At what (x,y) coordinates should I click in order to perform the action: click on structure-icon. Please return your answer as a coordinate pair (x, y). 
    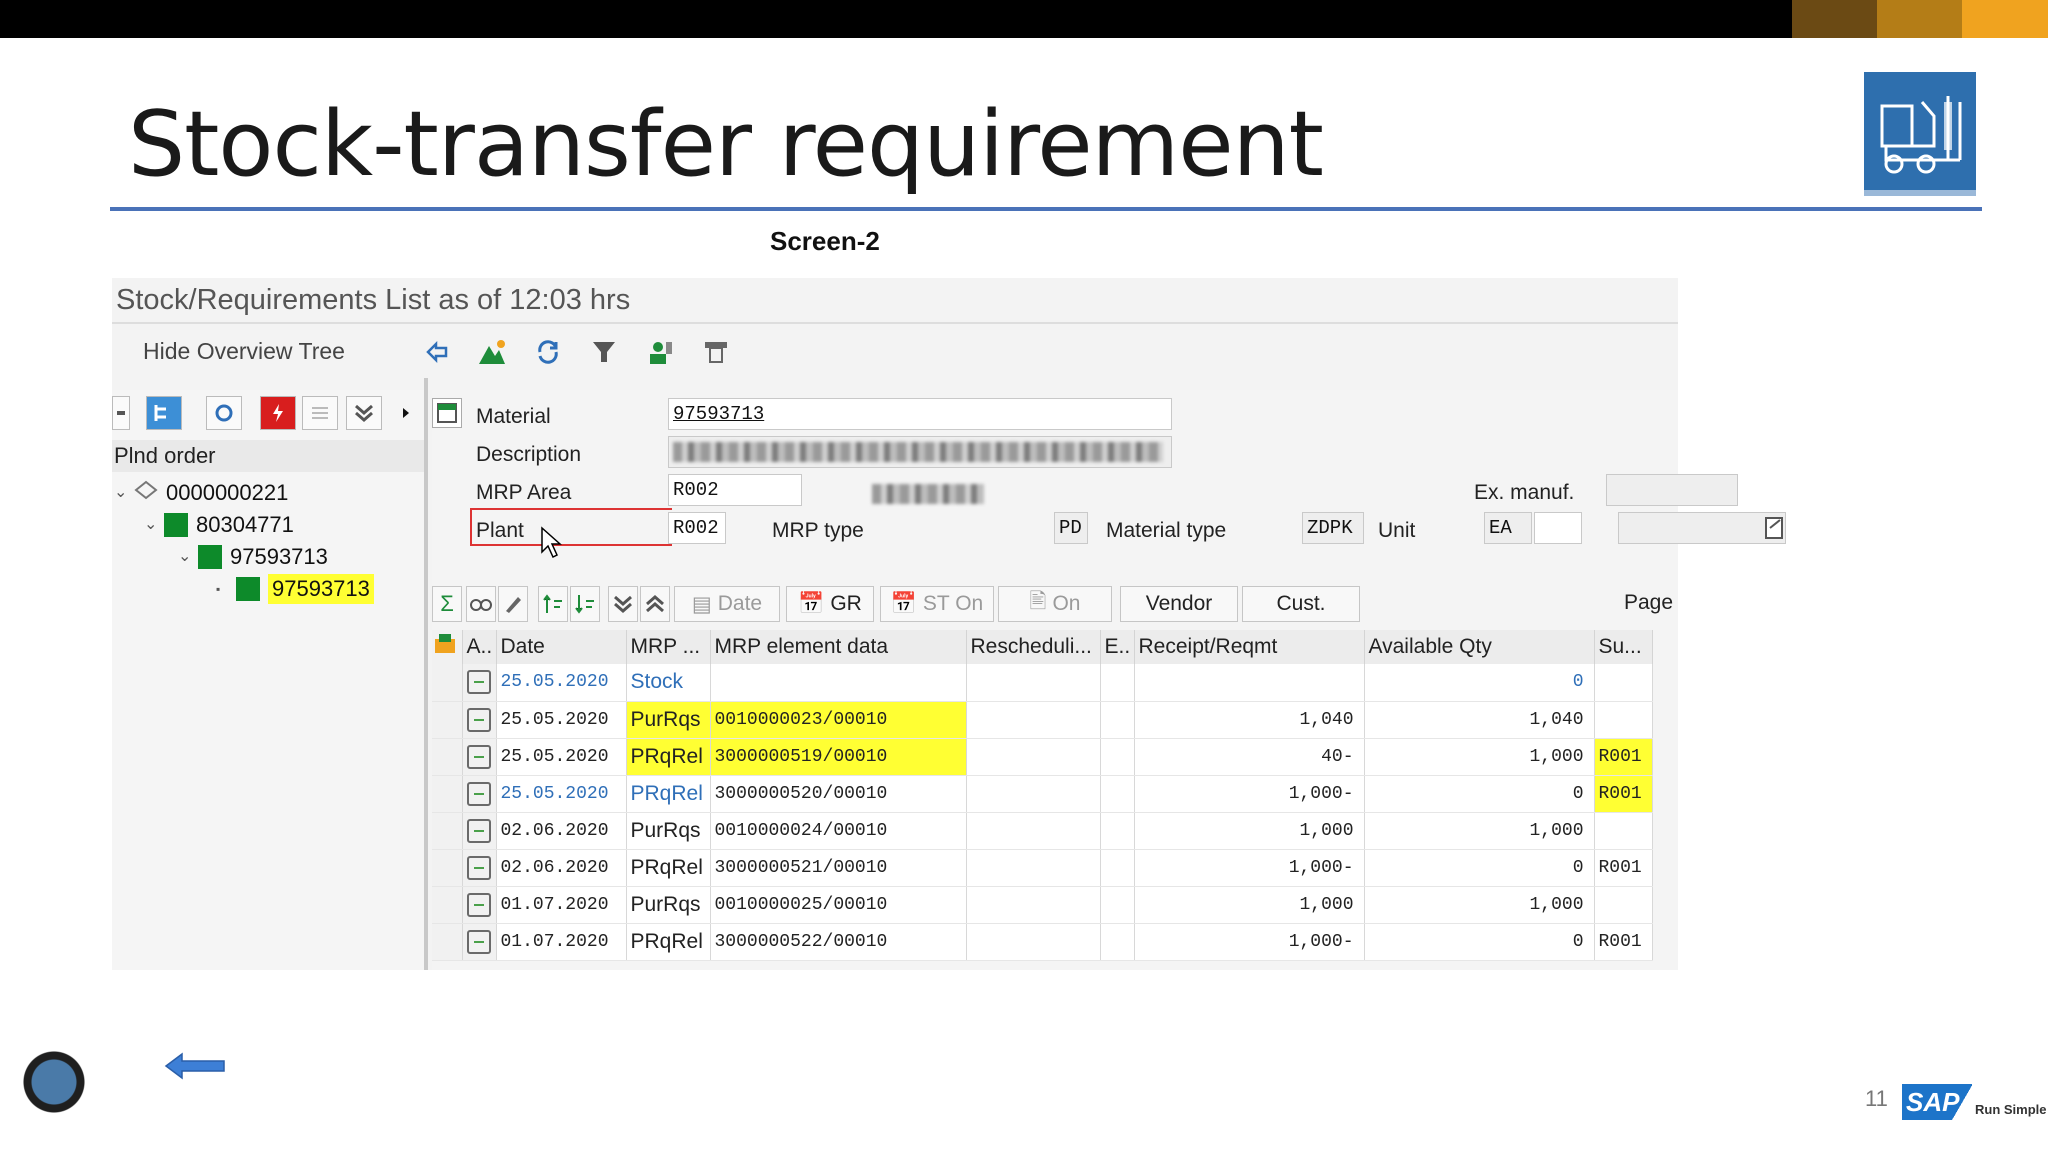
    Looking at the image, I should click on (320, 413).